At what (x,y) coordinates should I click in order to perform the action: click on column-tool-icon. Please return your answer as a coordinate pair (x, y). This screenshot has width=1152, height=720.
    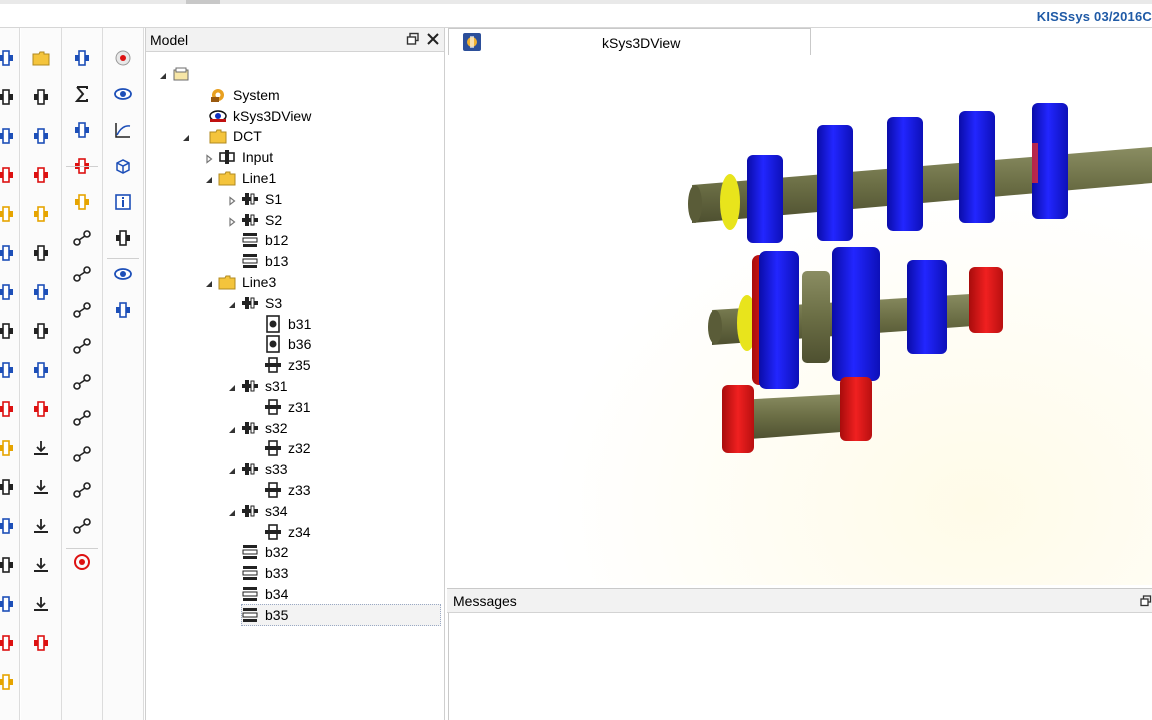
    Looking at the image, I should click on (41, 643).